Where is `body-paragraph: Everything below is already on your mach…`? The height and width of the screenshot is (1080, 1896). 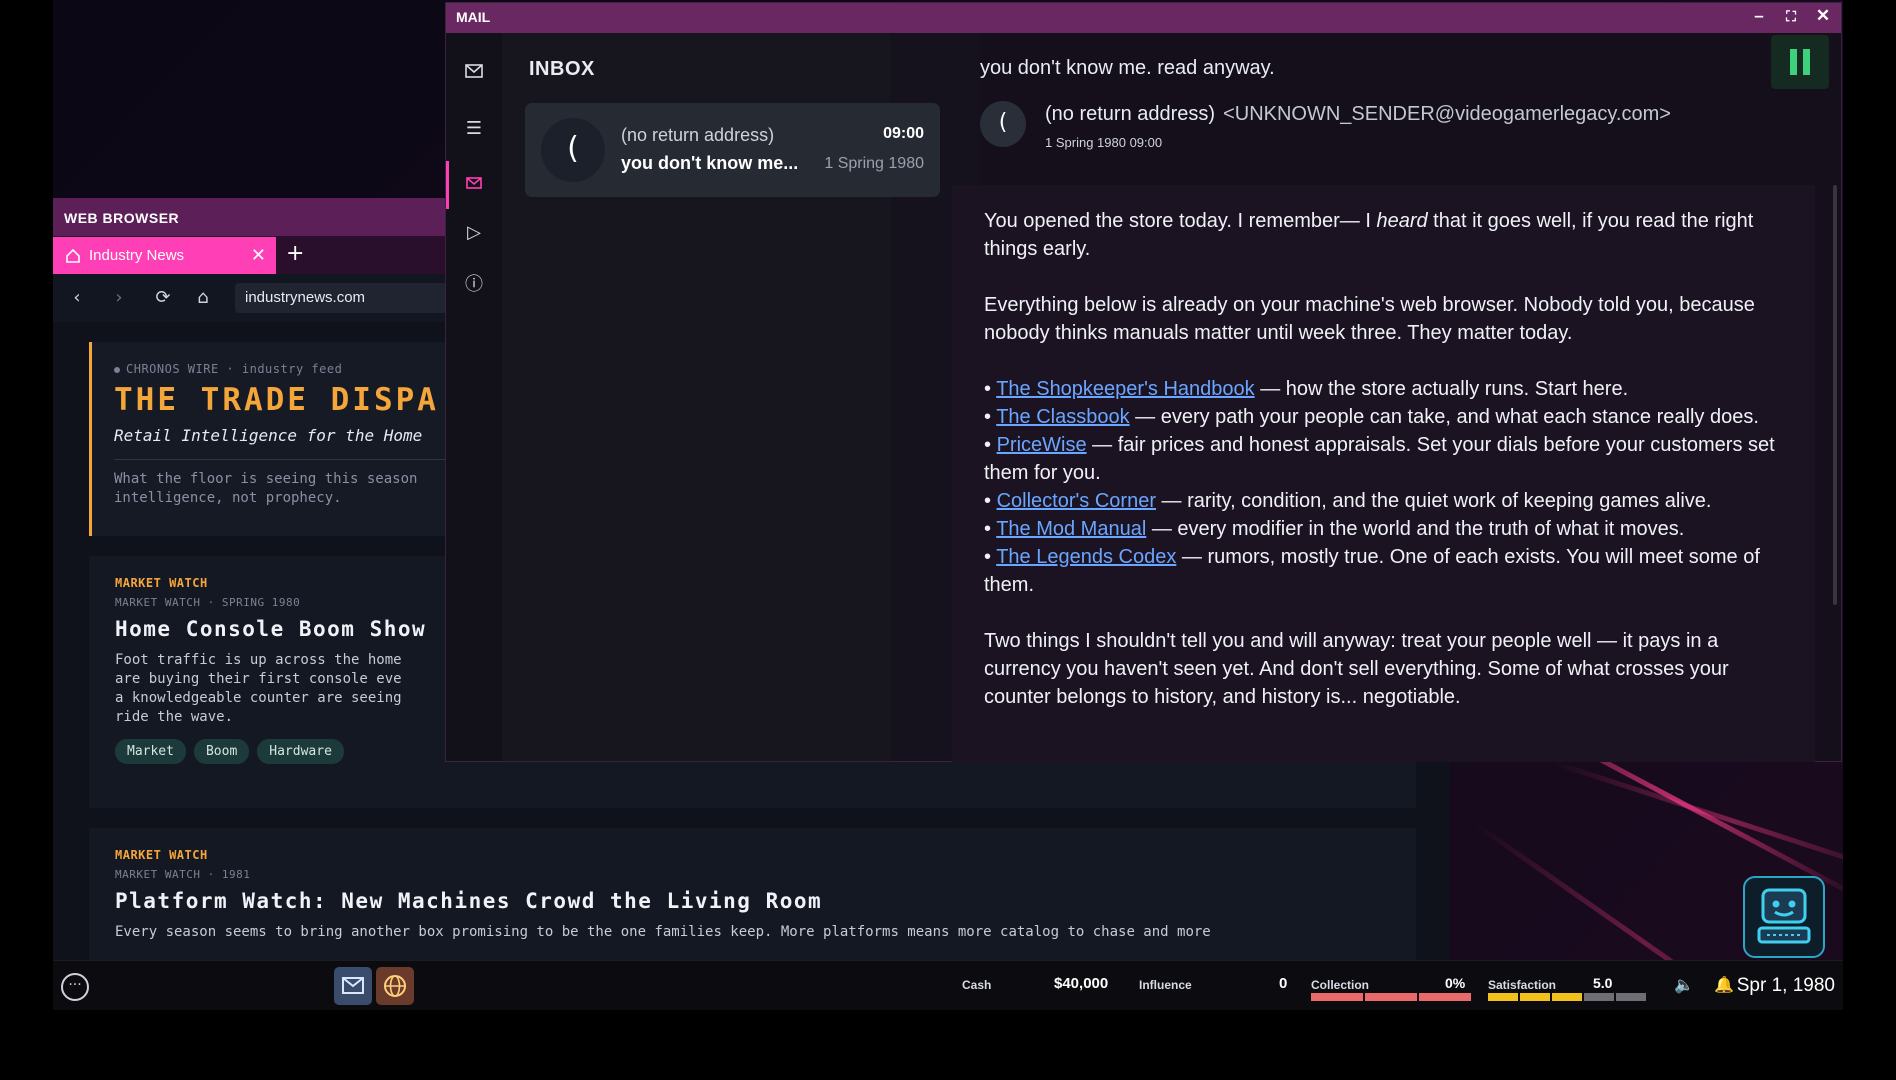 body-paragraph: Everything below is already on your mach… is located at coordinates (1369, 319).